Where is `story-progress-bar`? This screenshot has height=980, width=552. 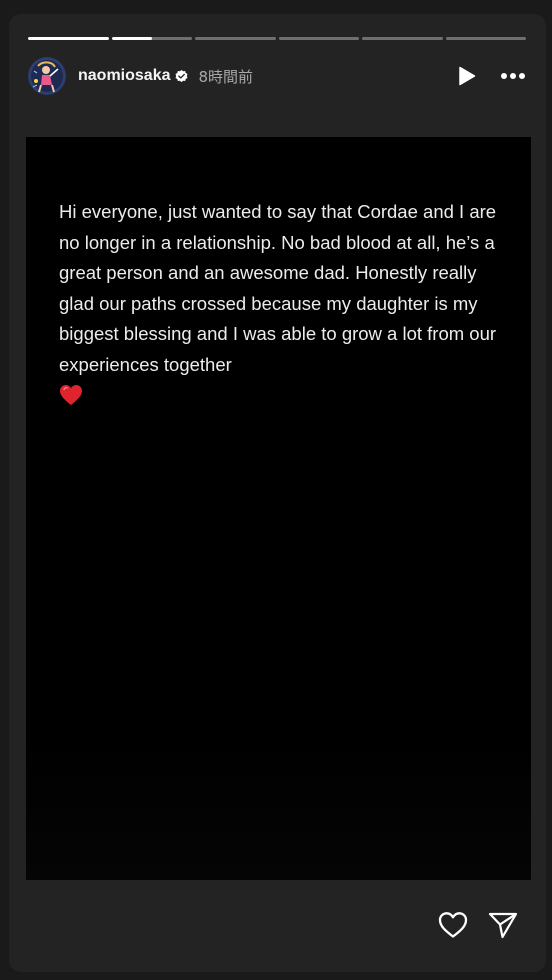
story-progress-bar is located at coordinates (277, 38).